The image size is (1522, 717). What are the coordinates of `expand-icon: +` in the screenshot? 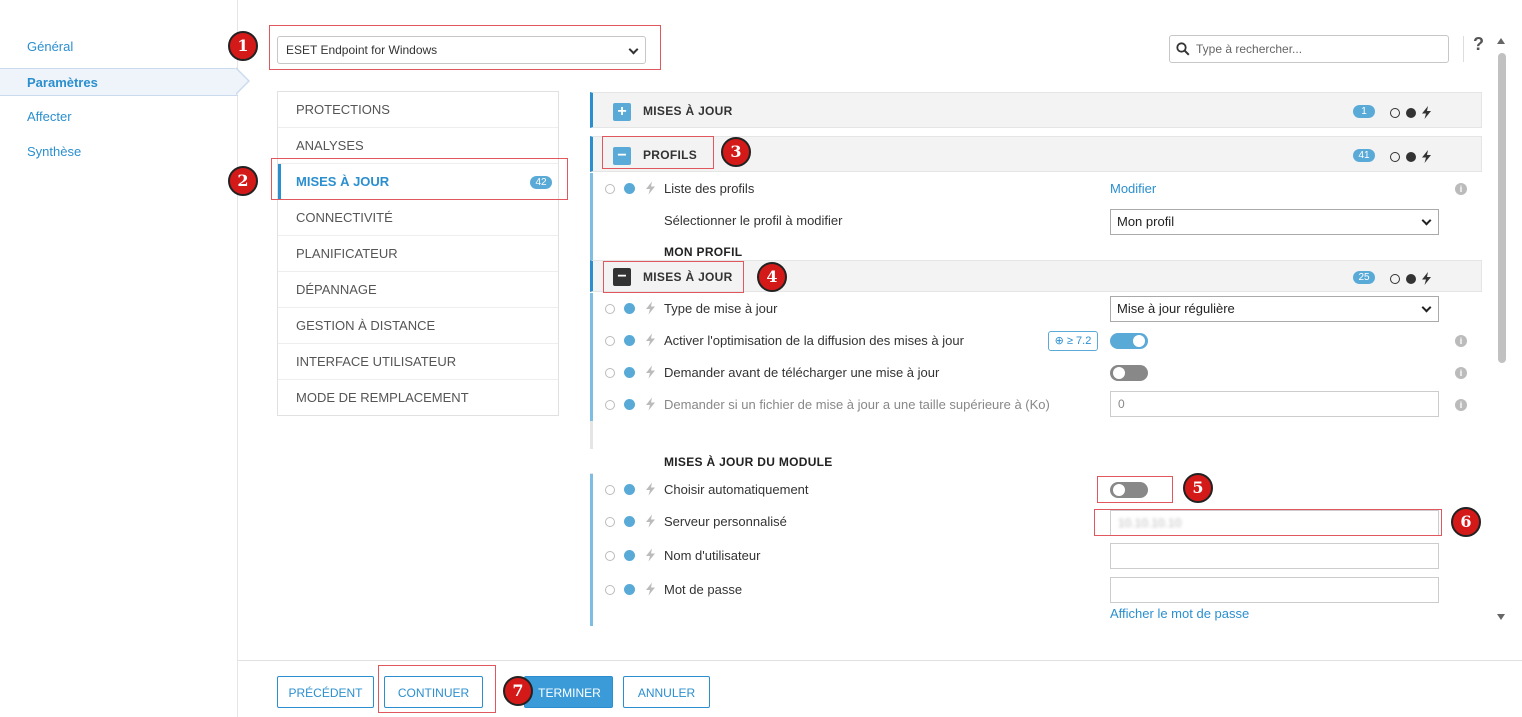 It's located at (622, 112).